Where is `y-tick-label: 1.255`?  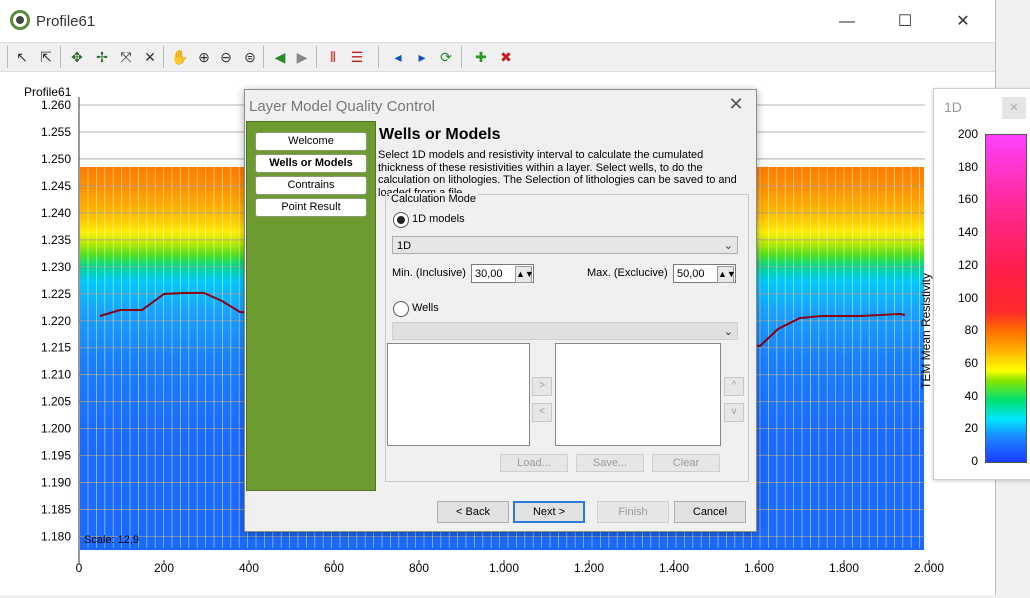
y-tick-label: 1.255 is located at coordinates (56, 132).